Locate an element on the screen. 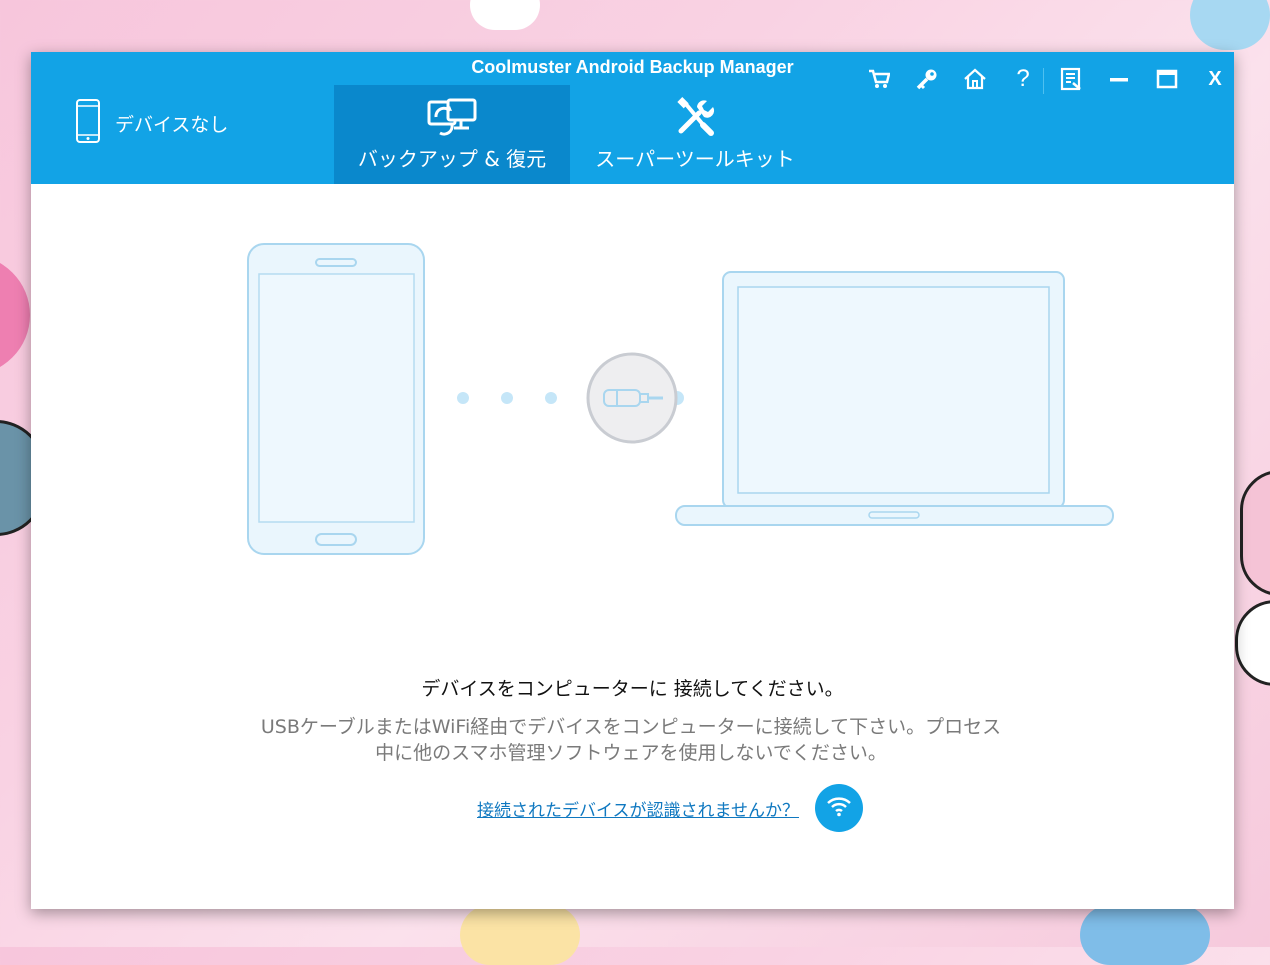  help-row: 接続されたデバイスが認識されませんか？ is located at coordinates (670, 808).